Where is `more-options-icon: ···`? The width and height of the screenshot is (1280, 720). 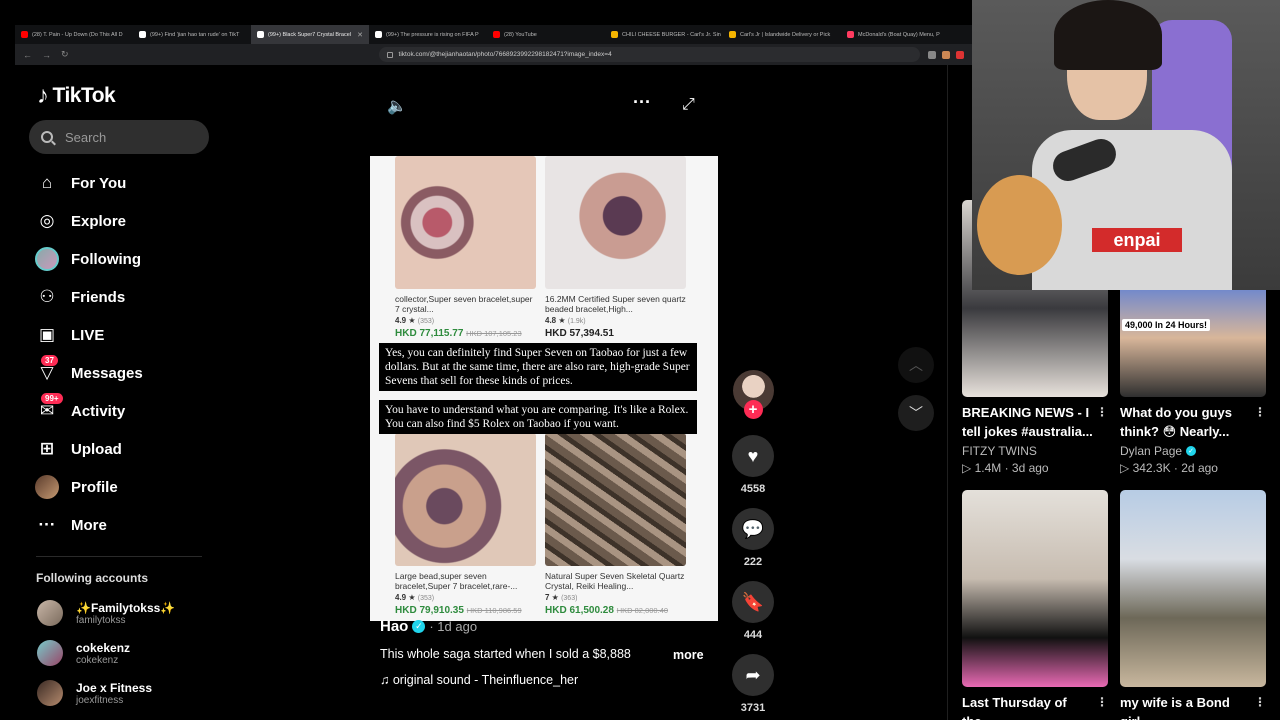
more-options-icon: ··· is located at coordinates (642, 102).